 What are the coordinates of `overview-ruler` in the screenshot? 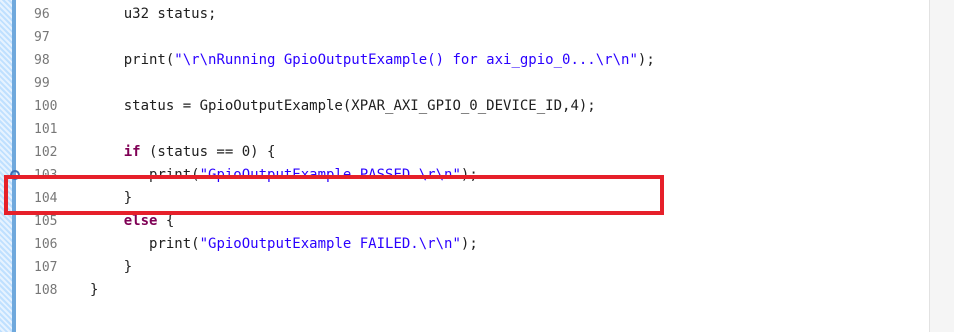 It's located at (941, 166).